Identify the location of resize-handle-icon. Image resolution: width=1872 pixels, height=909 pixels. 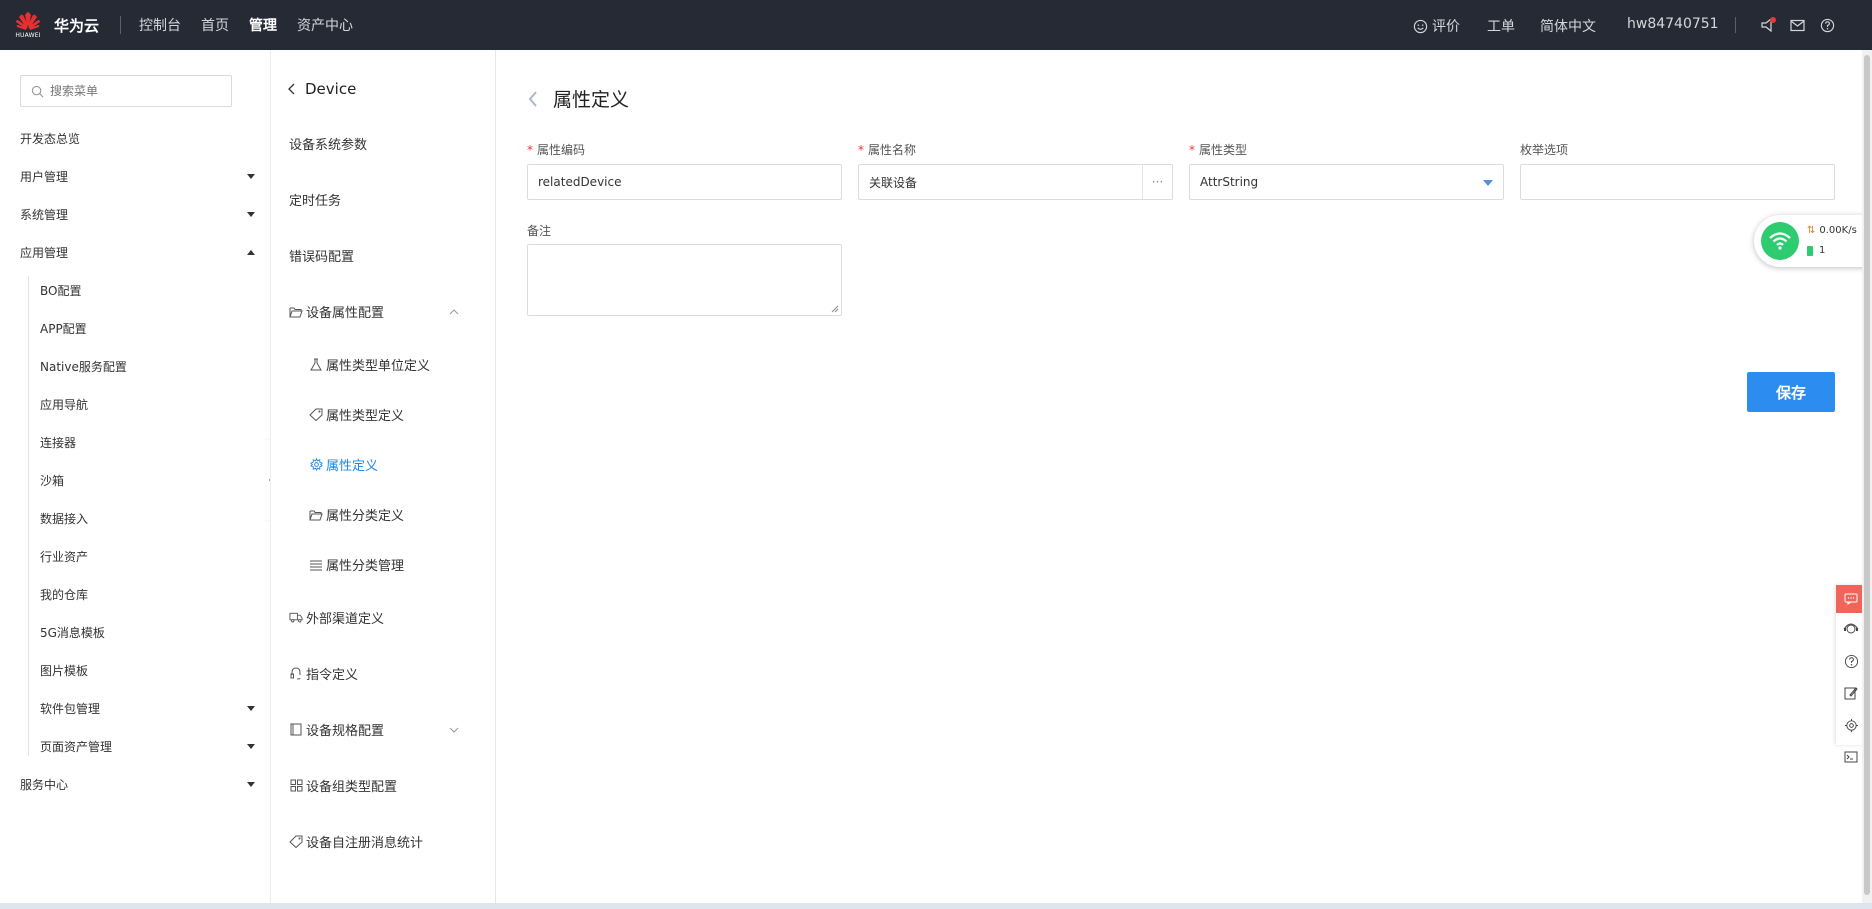
(835, 309).